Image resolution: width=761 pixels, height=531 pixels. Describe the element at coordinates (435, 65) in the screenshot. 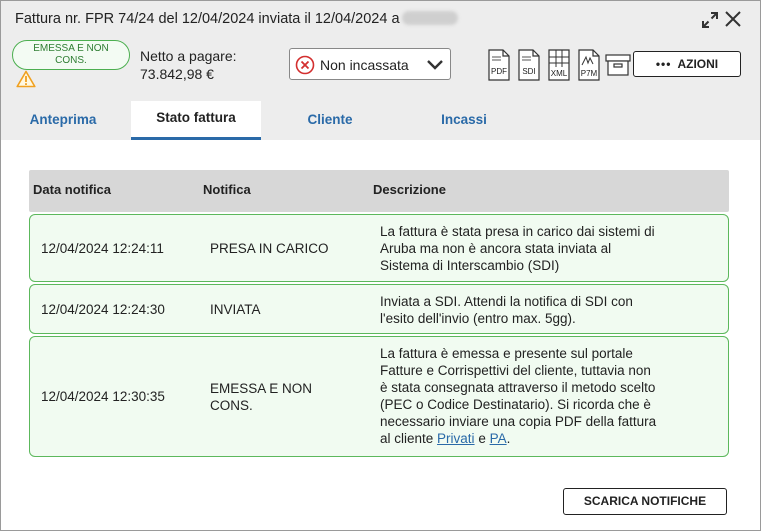

I see `chevron-down-icon` at that location.